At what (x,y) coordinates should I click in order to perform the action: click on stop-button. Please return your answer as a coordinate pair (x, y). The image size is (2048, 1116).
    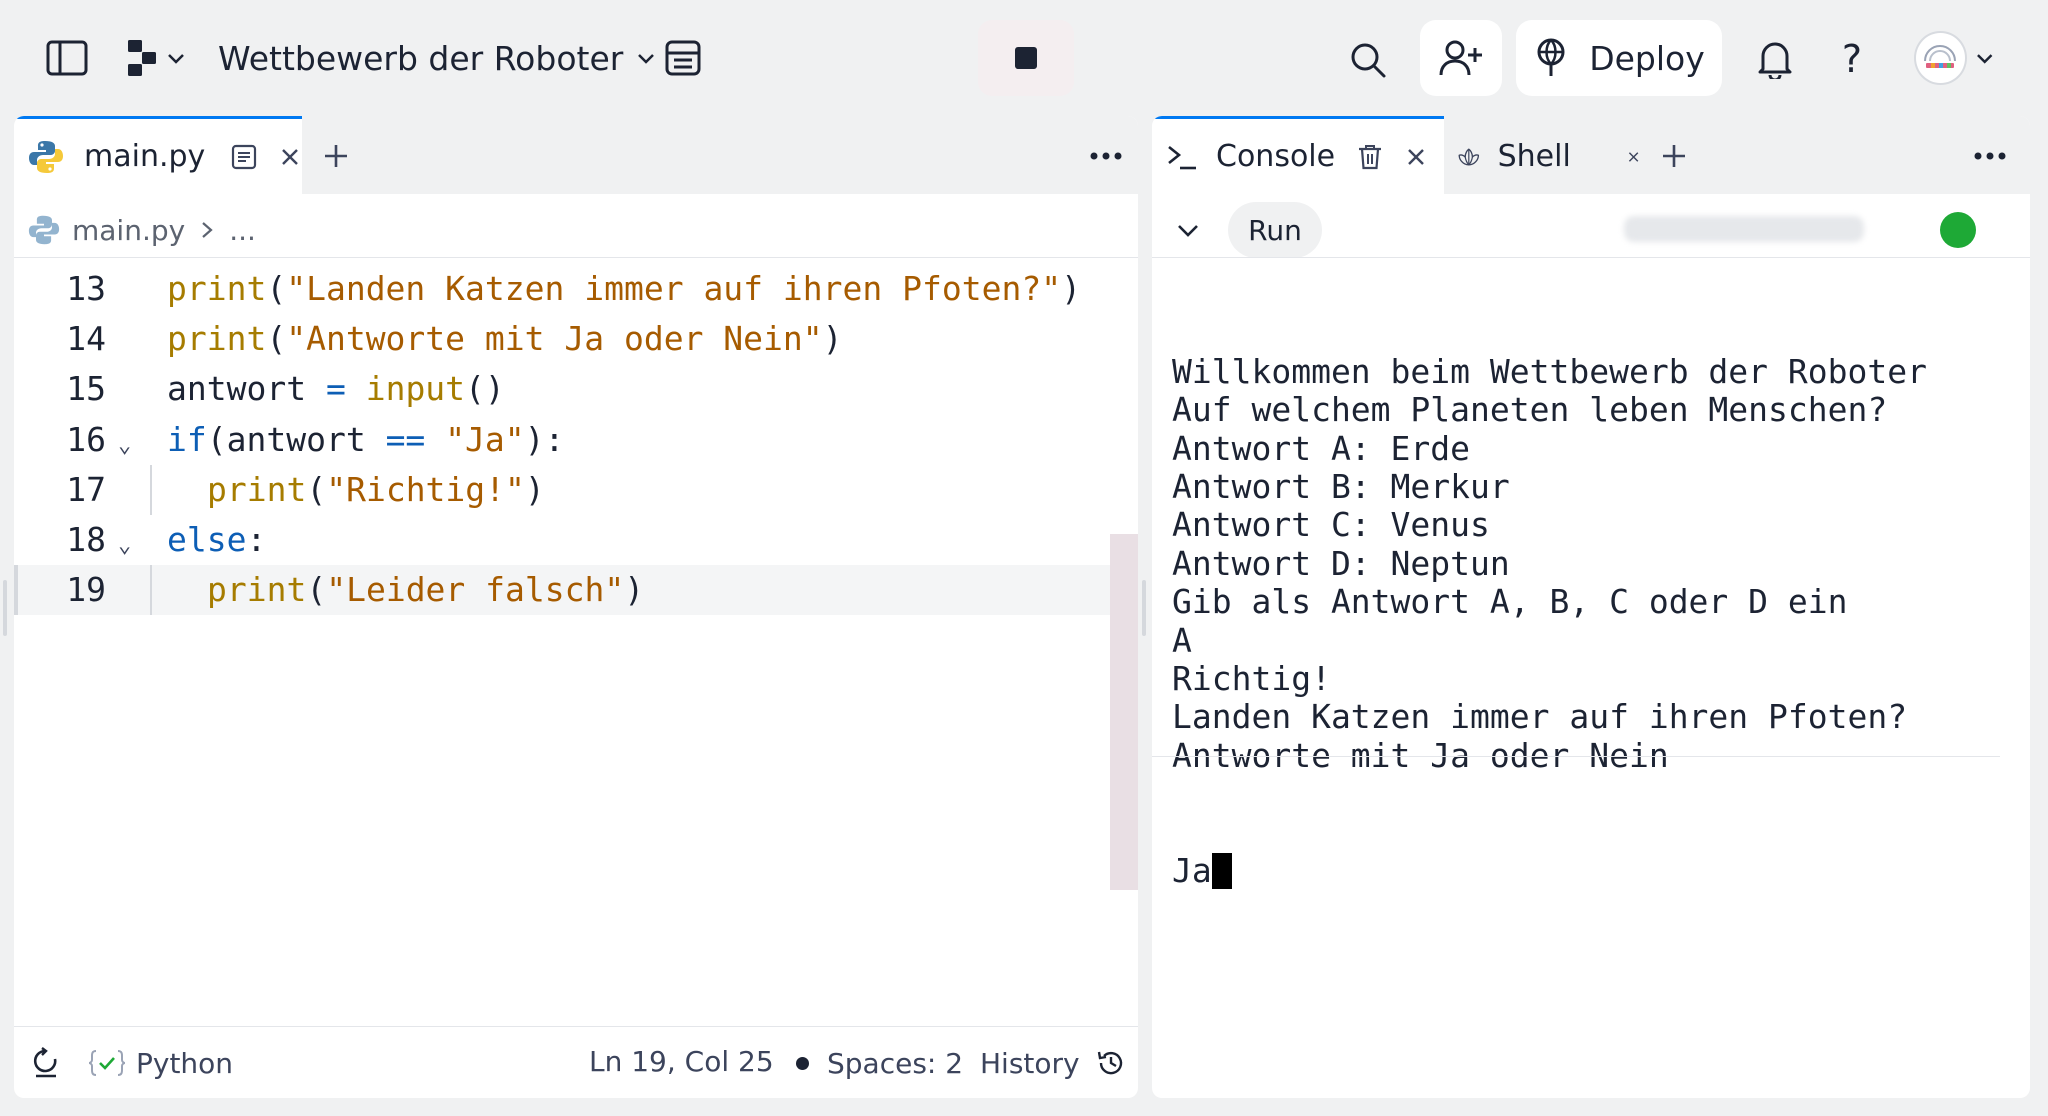
    Looking at the image, I should click on (1026, 58).